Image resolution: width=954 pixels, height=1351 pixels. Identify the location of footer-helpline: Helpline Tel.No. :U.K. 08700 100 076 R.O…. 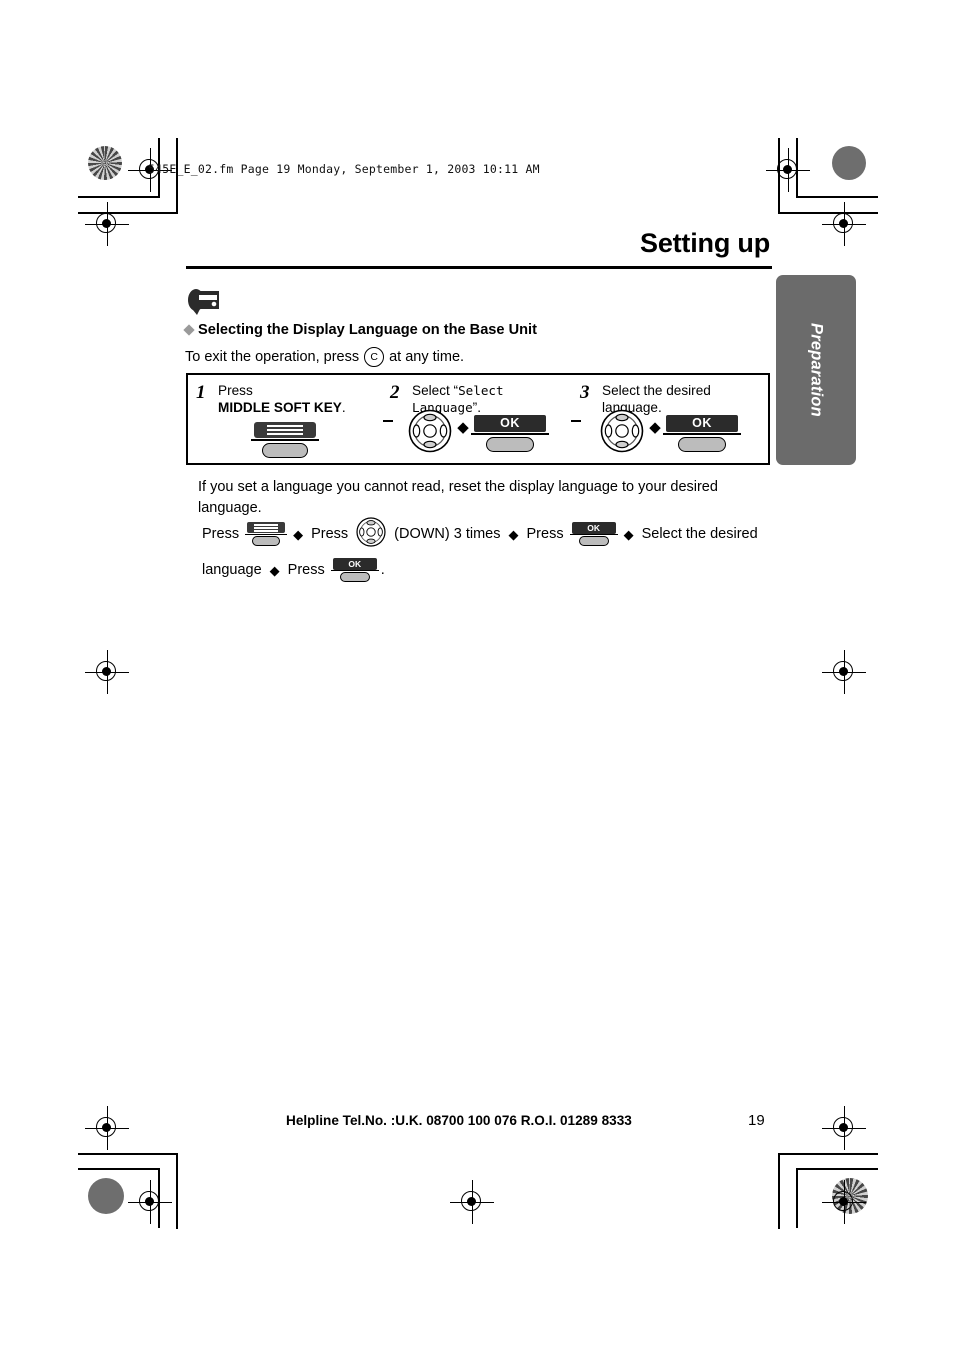
(459, 1120).